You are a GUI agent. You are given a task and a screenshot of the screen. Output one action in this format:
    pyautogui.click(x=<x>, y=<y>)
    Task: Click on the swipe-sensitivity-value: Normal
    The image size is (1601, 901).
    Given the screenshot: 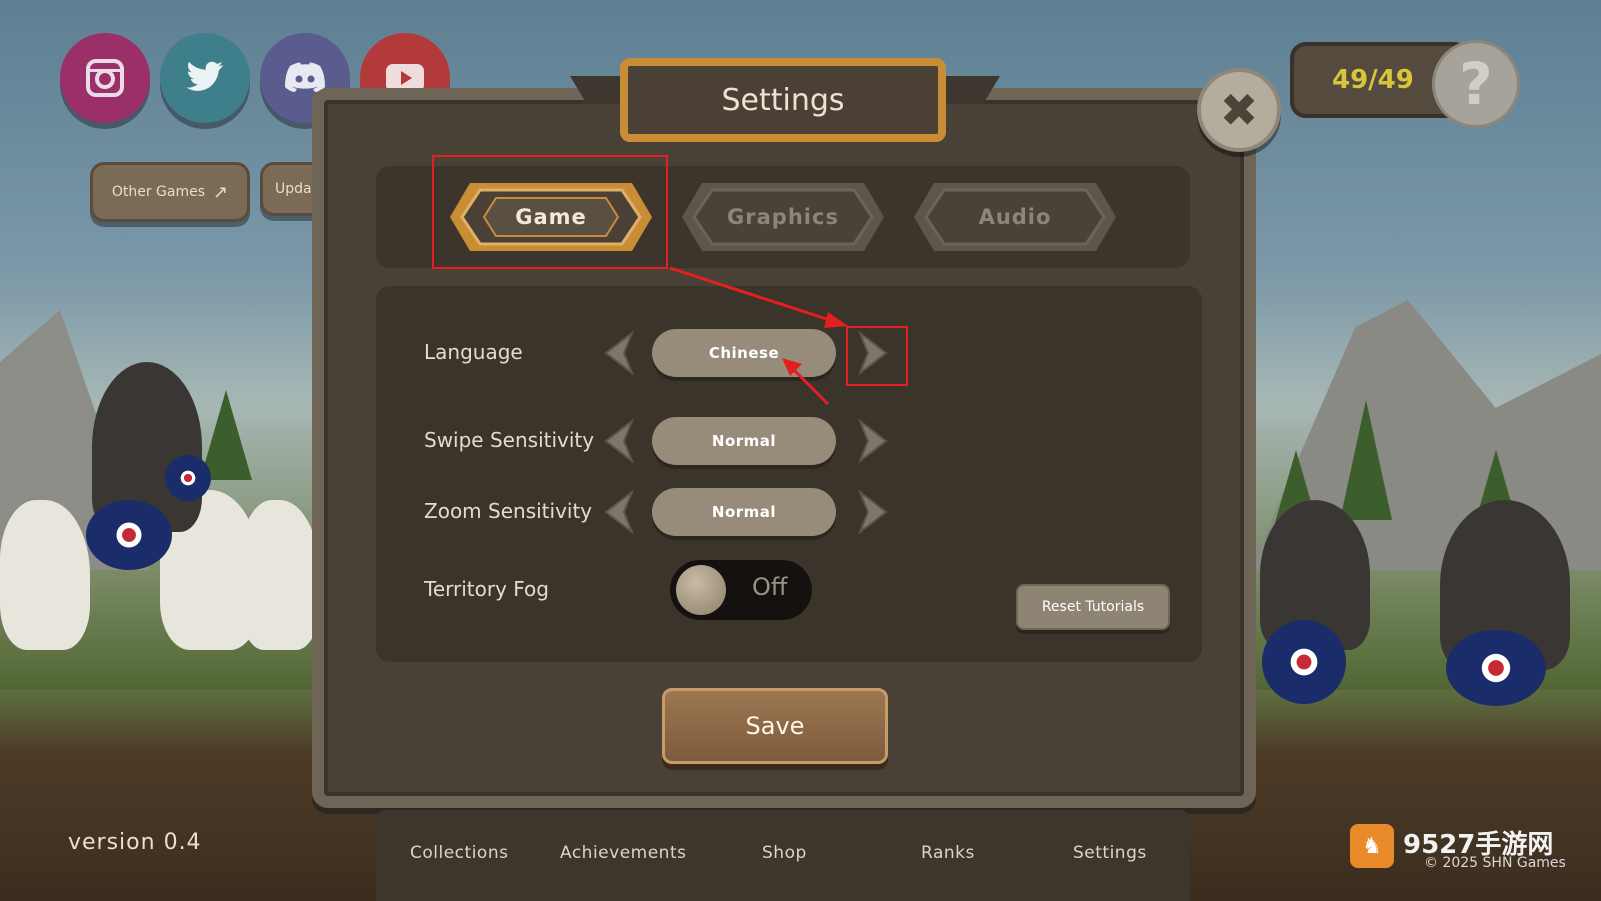 What is the action you would take?
    pyautogui.click(x=744, y=441)
    